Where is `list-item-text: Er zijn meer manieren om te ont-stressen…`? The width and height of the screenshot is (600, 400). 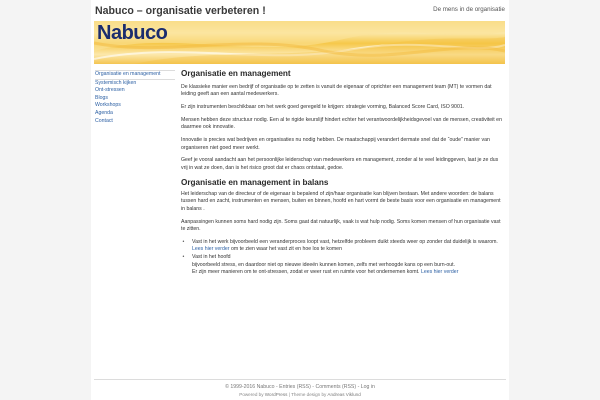 list-item-text: Er zijn meer manieren om te ont-stressen… is located at coordinates (306, 271).